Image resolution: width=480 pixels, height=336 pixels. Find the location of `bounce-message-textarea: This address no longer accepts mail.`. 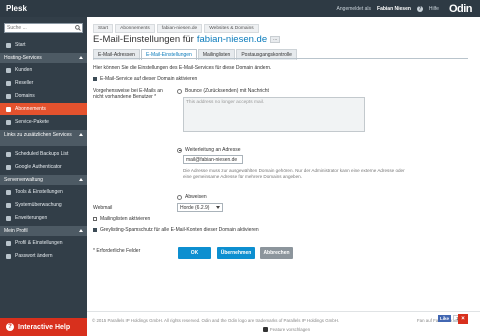

bounce-message-textarea: This address no longer accepts mail. is located at coordinates (274, 114).